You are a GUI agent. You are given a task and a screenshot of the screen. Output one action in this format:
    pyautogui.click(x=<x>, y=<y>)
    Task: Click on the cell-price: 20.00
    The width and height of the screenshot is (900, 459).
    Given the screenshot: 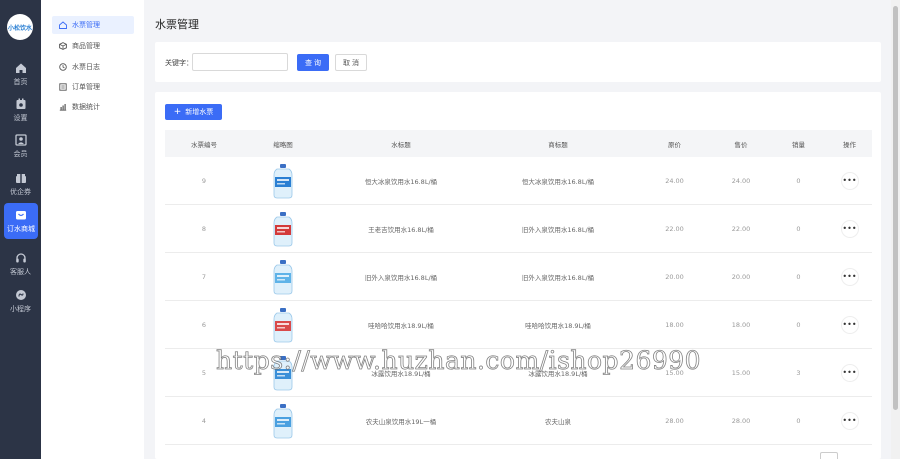 What is the action you would take?
    pyautogui.click(x=674, y=276)
    